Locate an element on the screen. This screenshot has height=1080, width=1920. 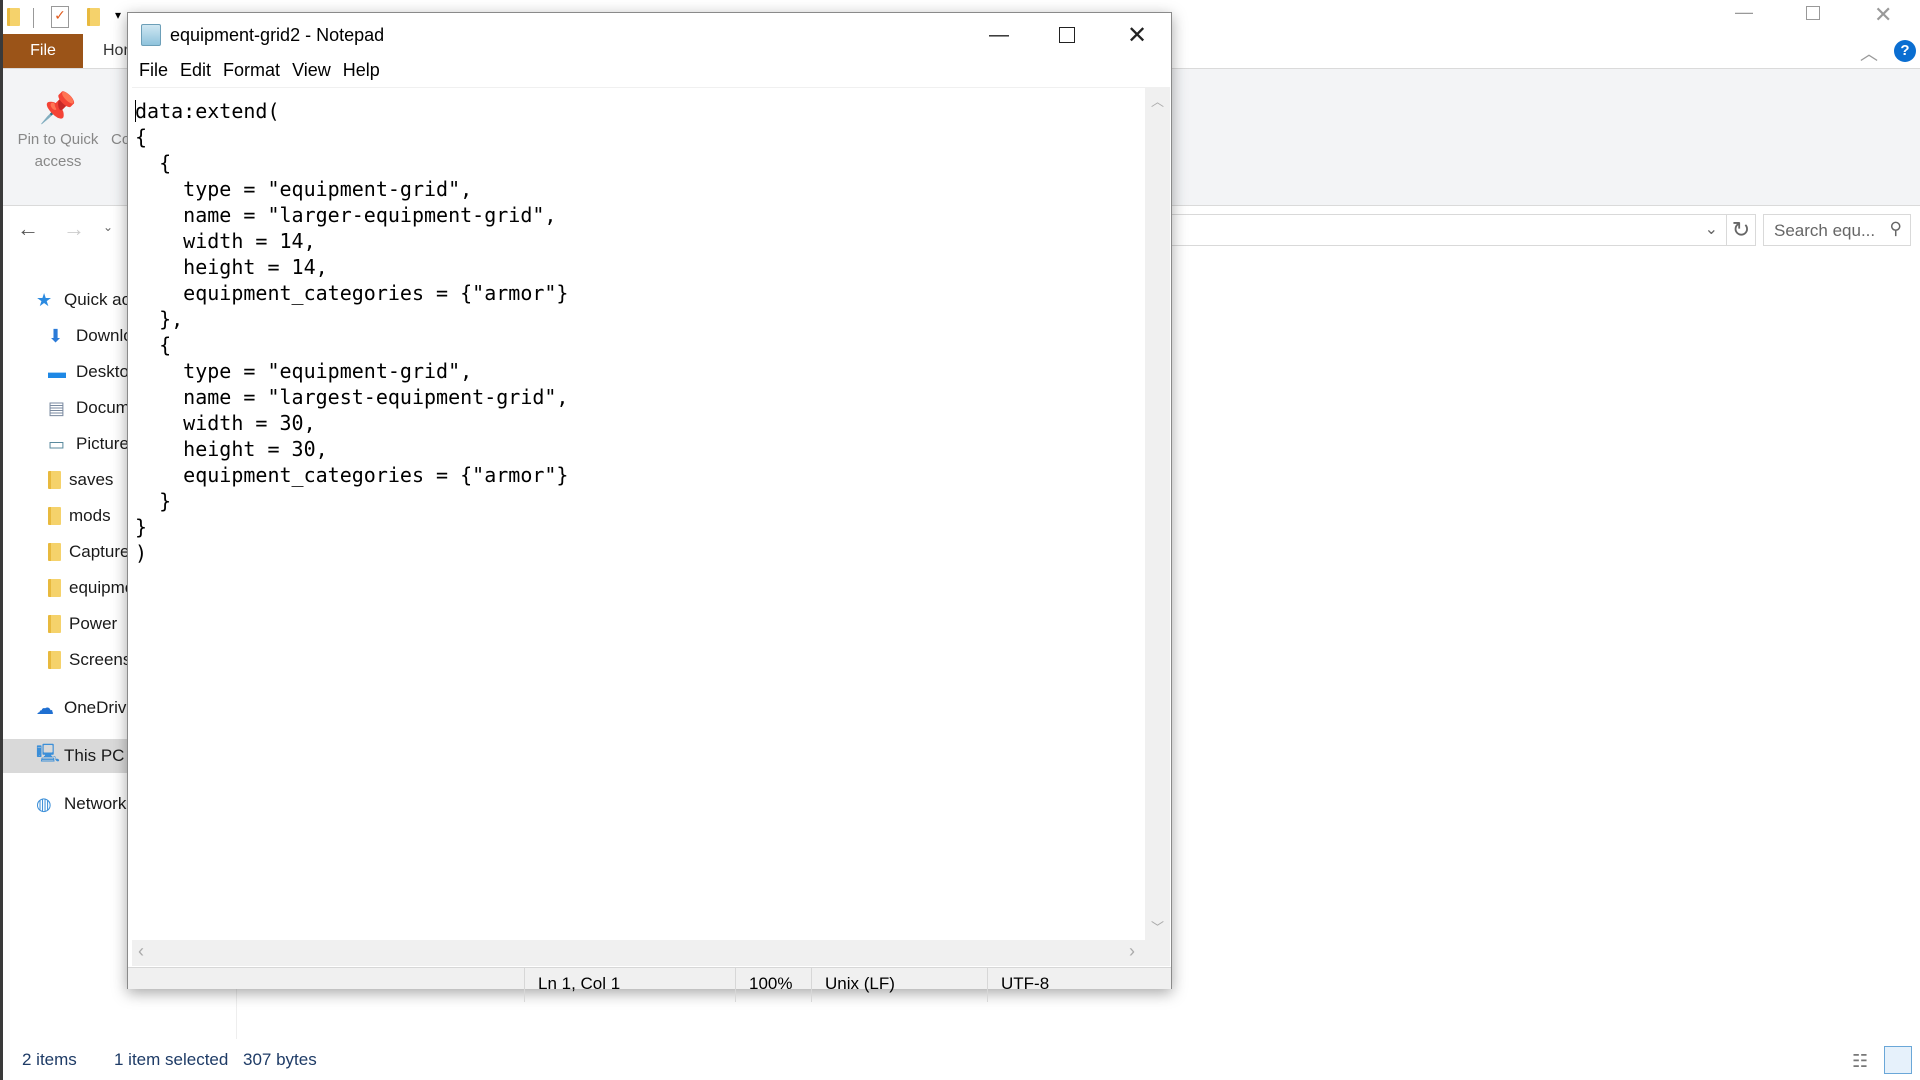
text-caret is located at coordinates (135, 111).